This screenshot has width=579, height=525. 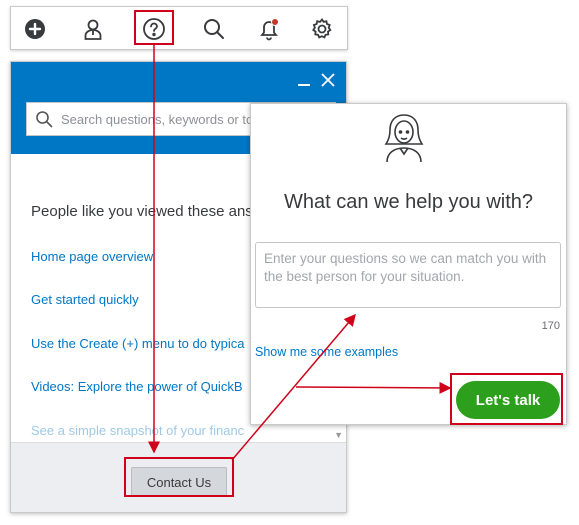 What do you see at coordinates (328, 80) in the screenshot?
I see `close-icon` at bounding box center [328, 80].